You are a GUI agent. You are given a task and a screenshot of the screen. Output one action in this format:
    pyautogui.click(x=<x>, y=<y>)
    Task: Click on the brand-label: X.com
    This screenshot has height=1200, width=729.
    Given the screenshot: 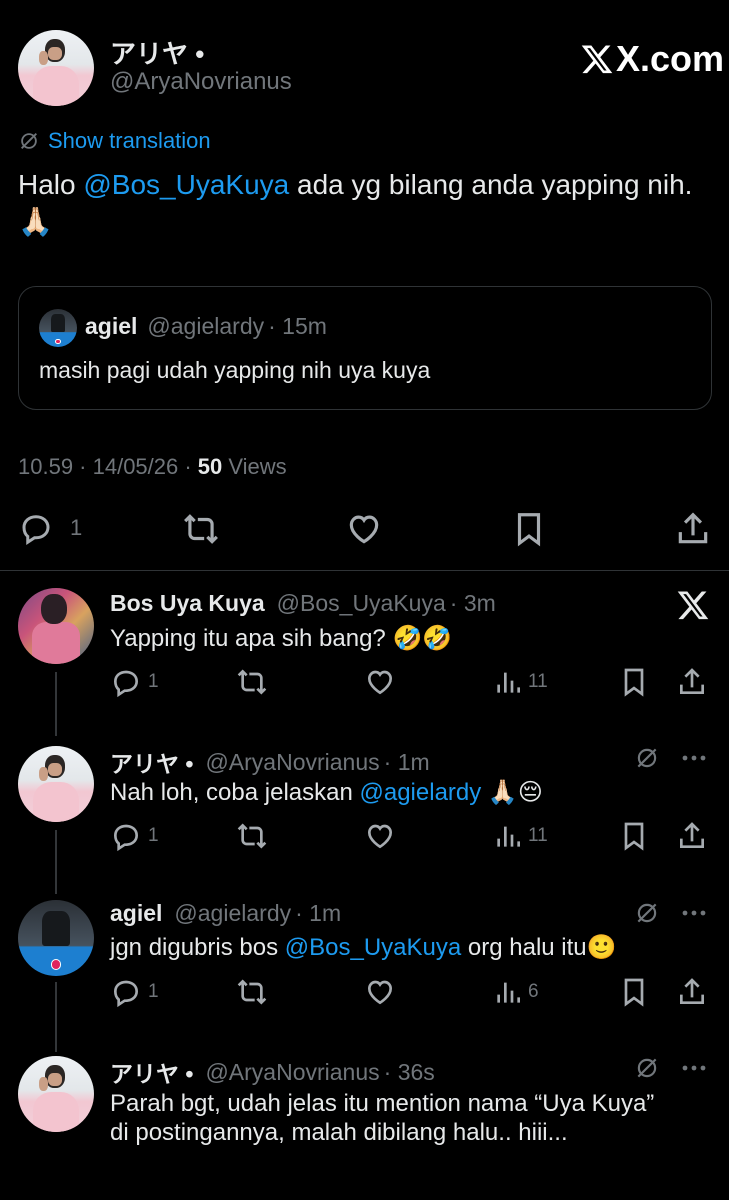 What is the action you would take?
    pyautogui.click(x=670, y=58)
    